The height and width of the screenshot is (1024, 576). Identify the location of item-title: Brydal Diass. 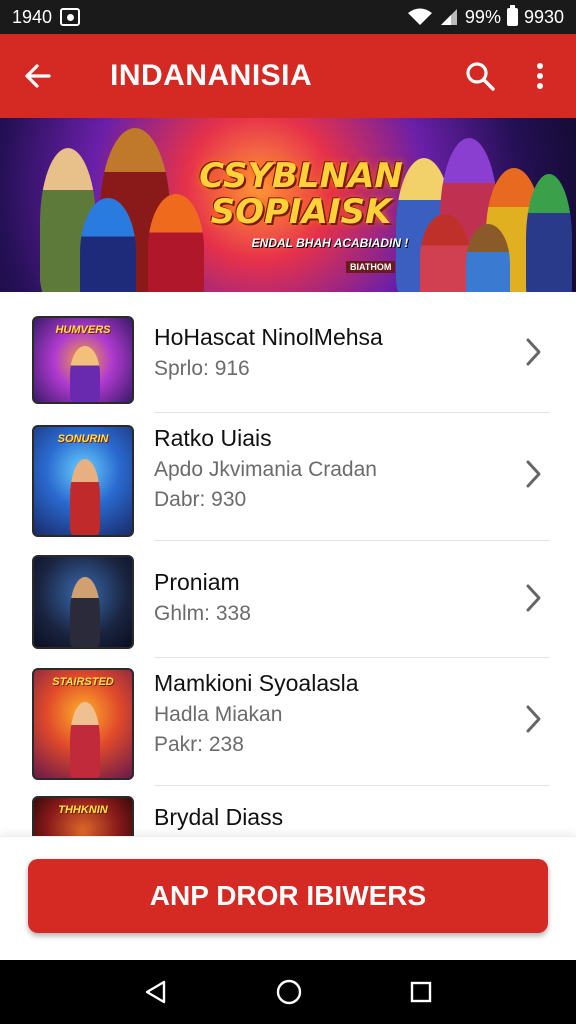
(219, 817).